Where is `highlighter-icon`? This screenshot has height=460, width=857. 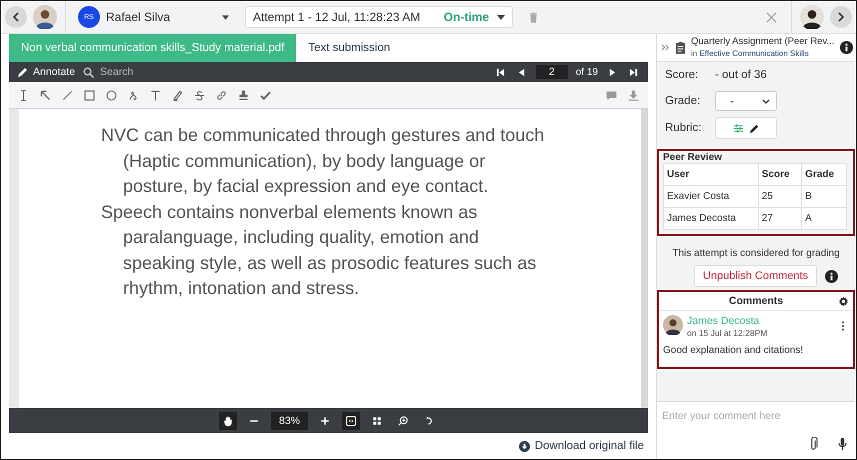
highlighter-icon is located at coordinates (177, 95).